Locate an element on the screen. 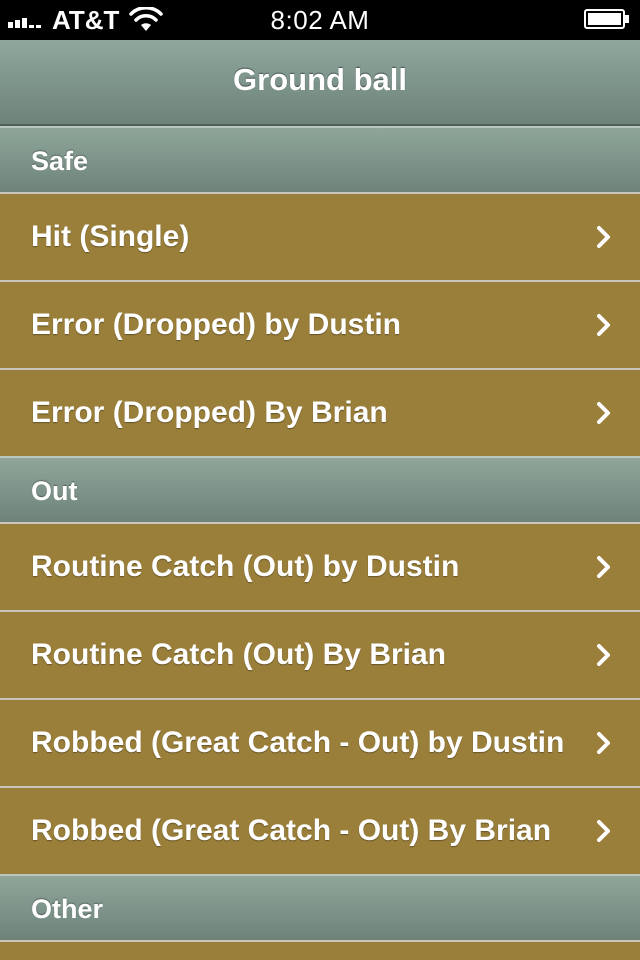  navigation-bar: Ground ball is located at coordinates (320, 83).